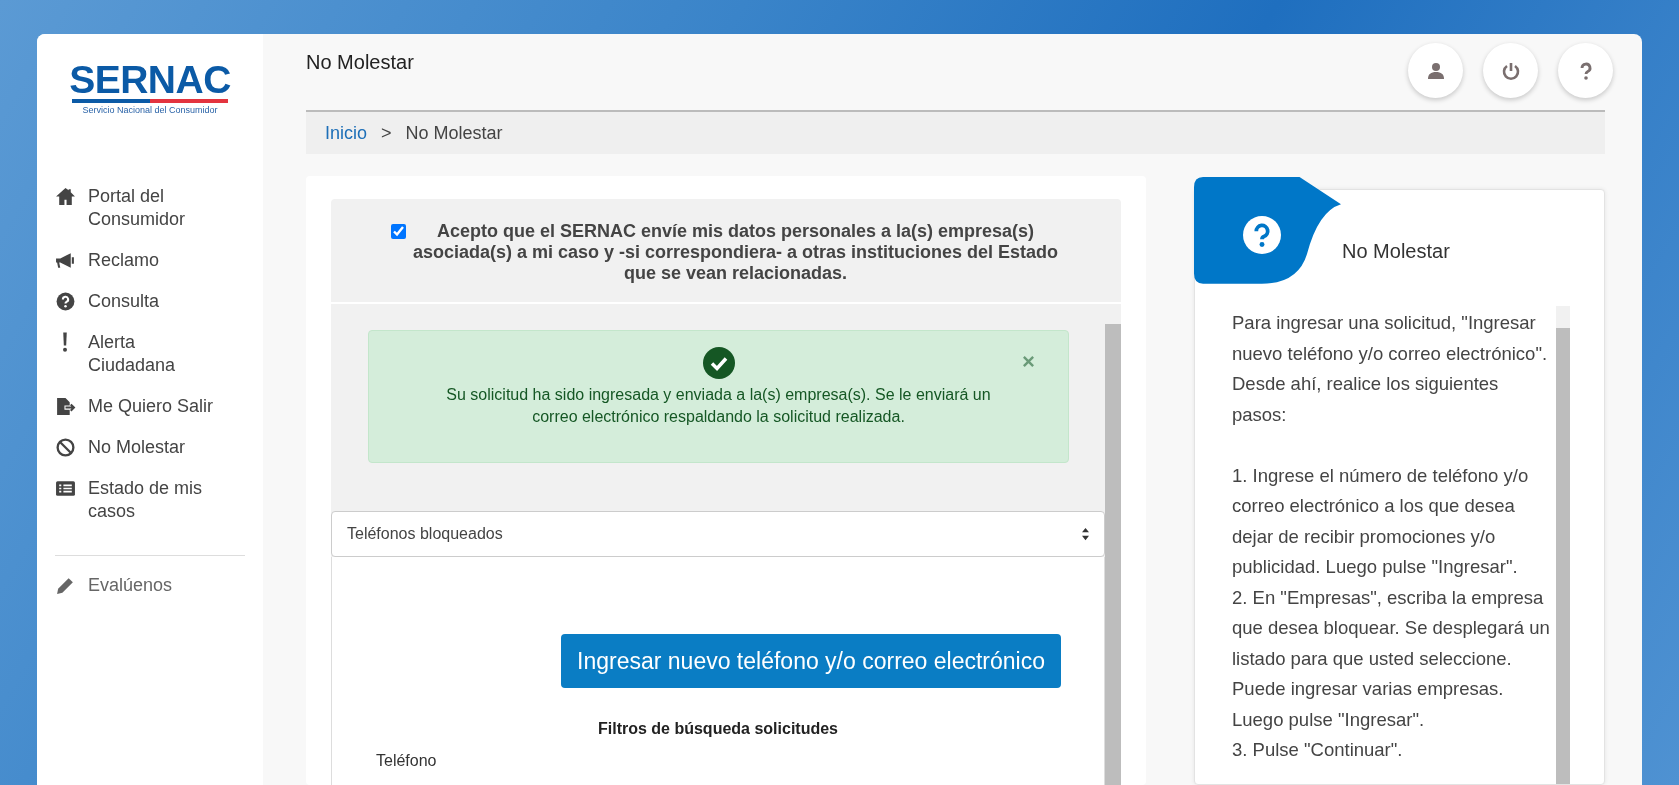 The image size is (1679, 785). What do you see at coordinates (454, 133) in the screenshot?
I see `breadcrumb-current: No Molestar` at bounding box center [454, 133].